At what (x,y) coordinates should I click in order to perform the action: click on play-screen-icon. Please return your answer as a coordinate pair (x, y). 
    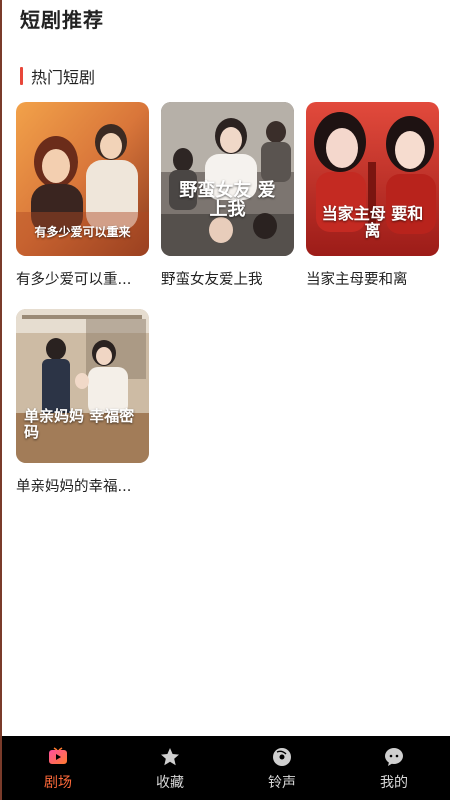
    Looking at the image, I should click on (58, 755).